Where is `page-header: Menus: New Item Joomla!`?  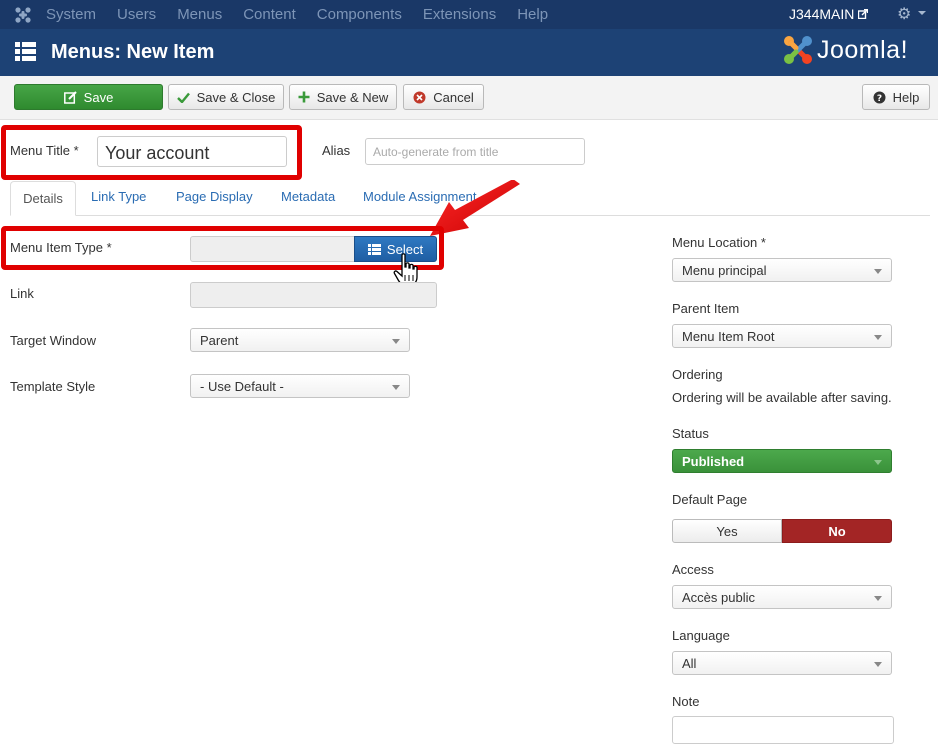
page-header: Menus: New Item Joomla! is located at coordinates (469, 52).